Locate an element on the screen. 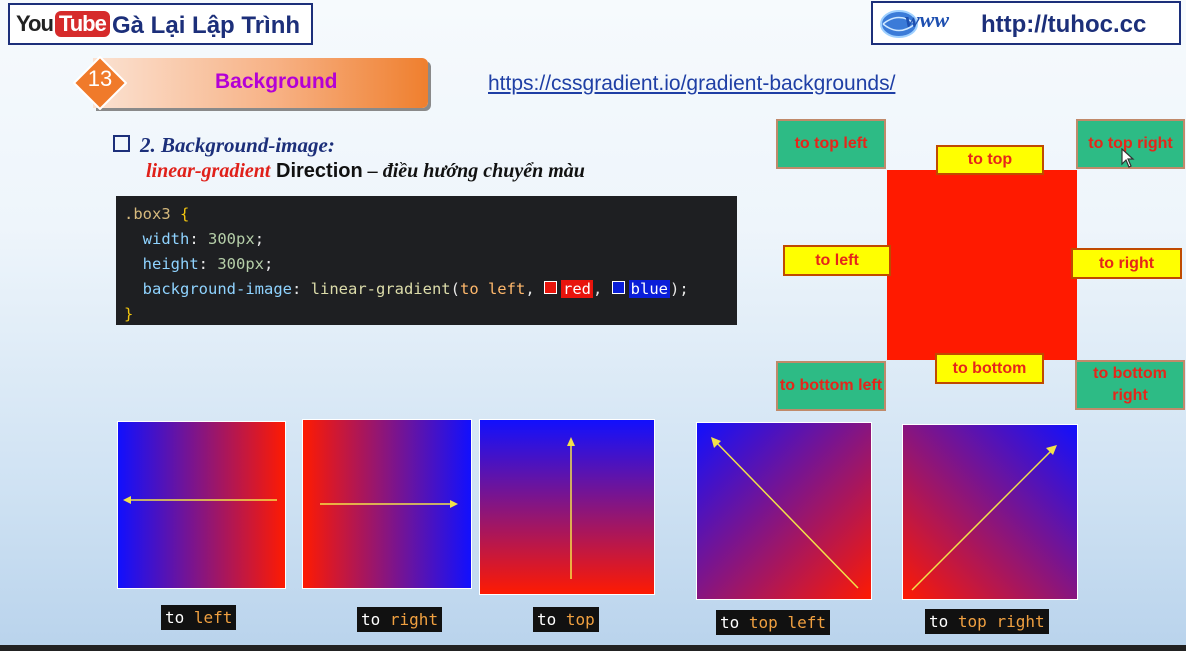 The image size is (1186, 651). code-line-1: .box3 { is located at coordinates (157, 214).